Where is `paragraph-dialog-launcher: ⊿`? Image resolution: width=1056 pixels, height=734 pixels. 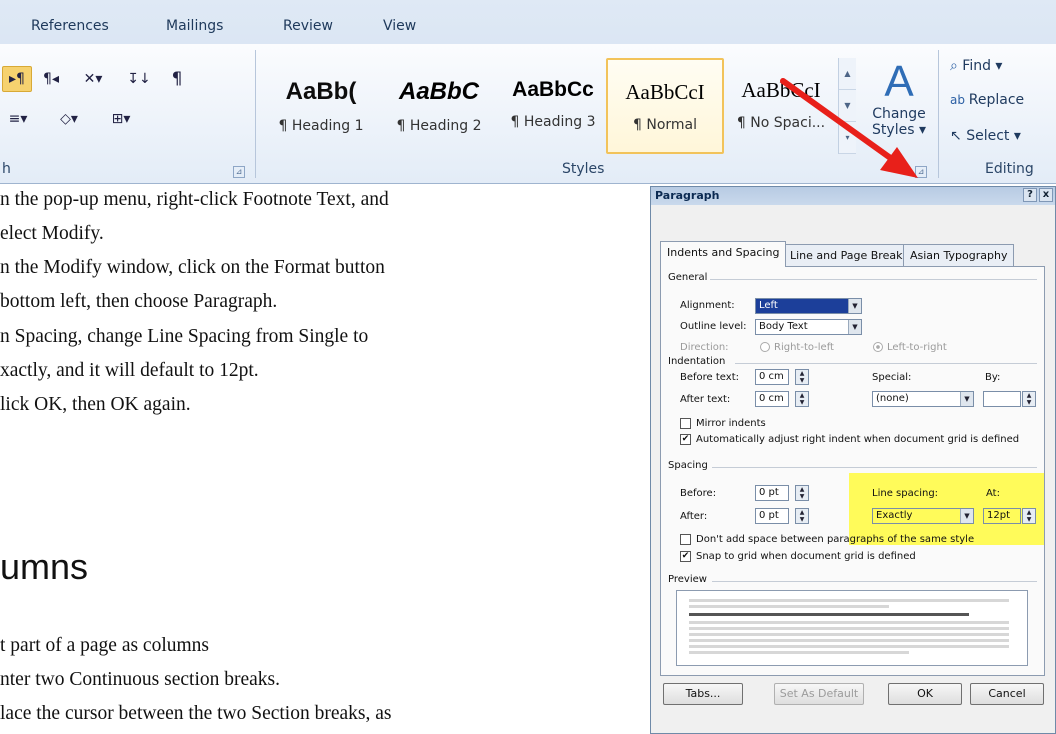
paragraph-dialog-launcher: ⊿ is located at coordinates (239, 172).